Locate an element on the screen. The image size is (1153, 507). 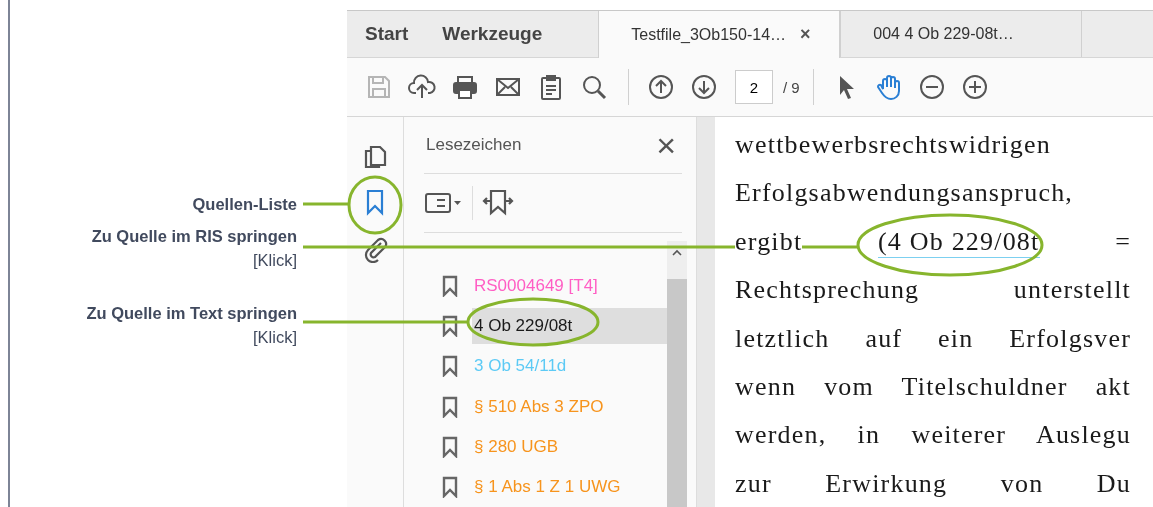
text-line: wettbewerbsrechtswidrigen is located at coordinates (893, 145).